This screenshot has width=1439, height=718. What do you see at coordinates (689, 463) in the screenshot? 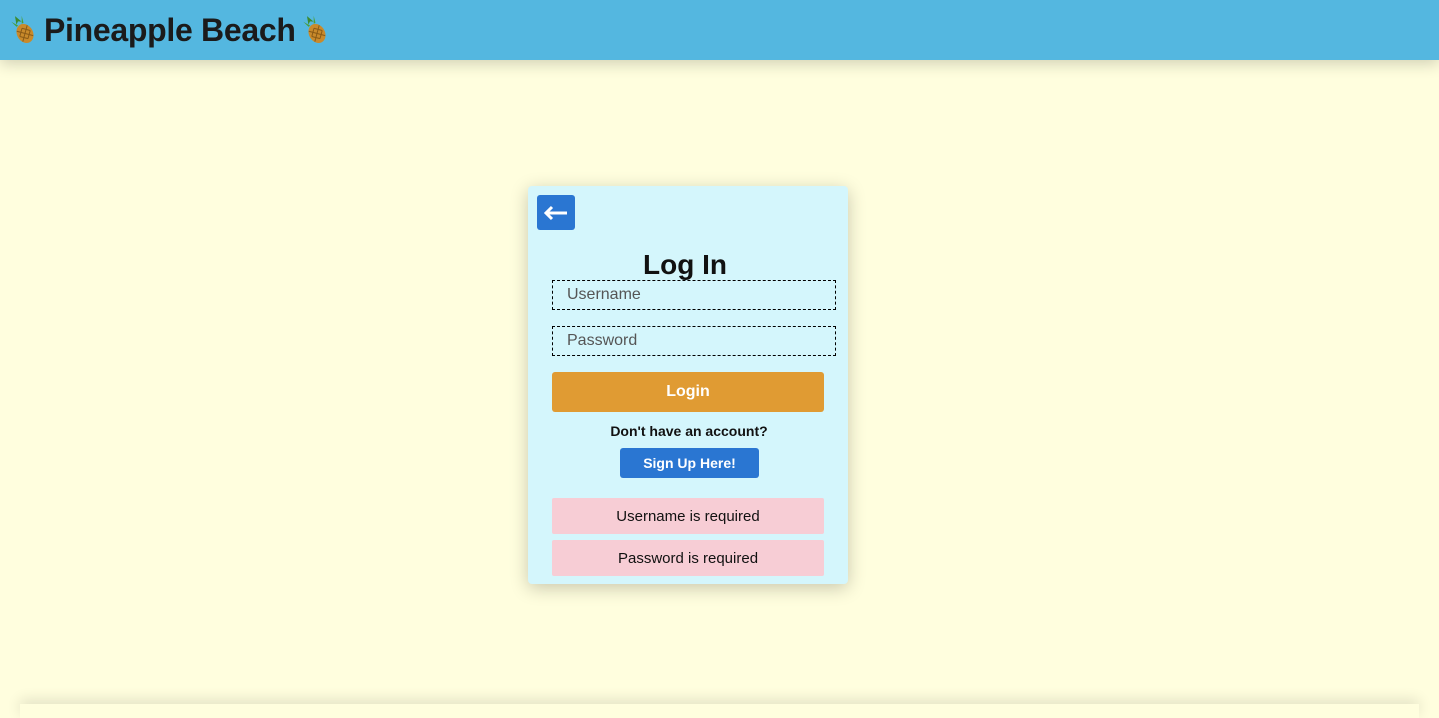
I see `signup-button: Sign Up Here!` at bounding box center [689, 463].